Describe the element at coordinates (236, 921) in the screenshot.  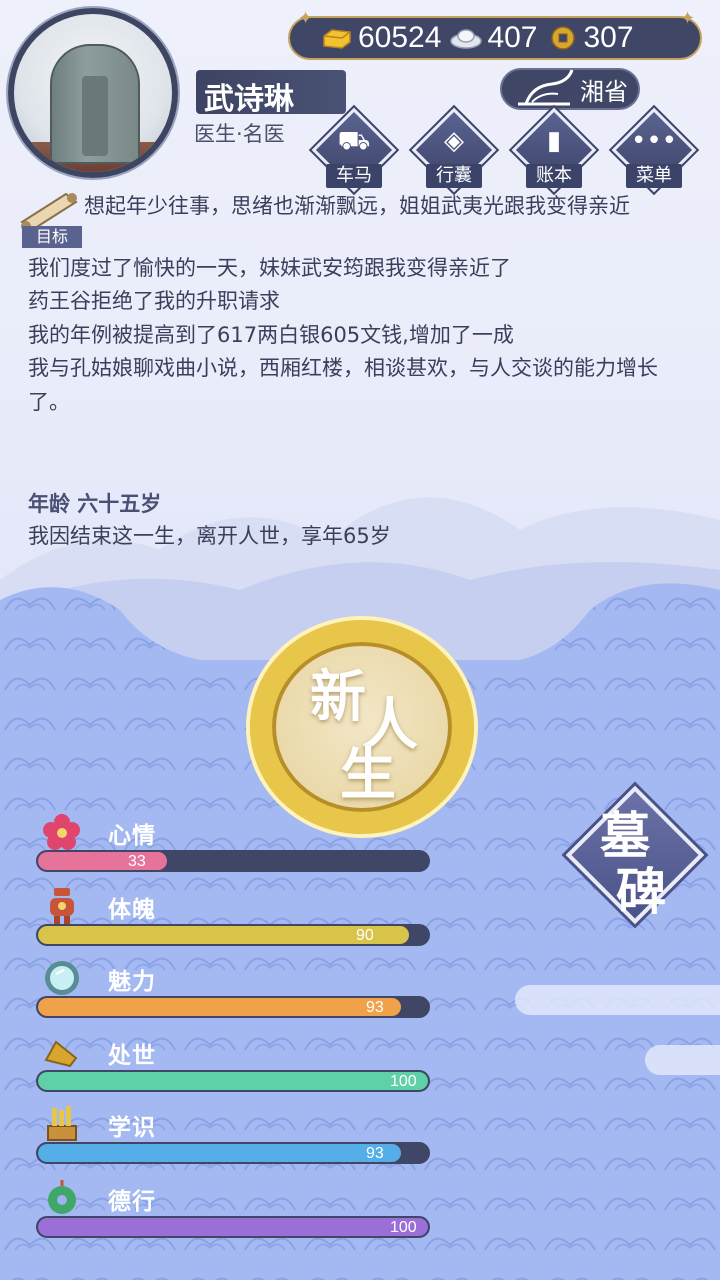
I see `stat-physique: 体魄 90` at that location.